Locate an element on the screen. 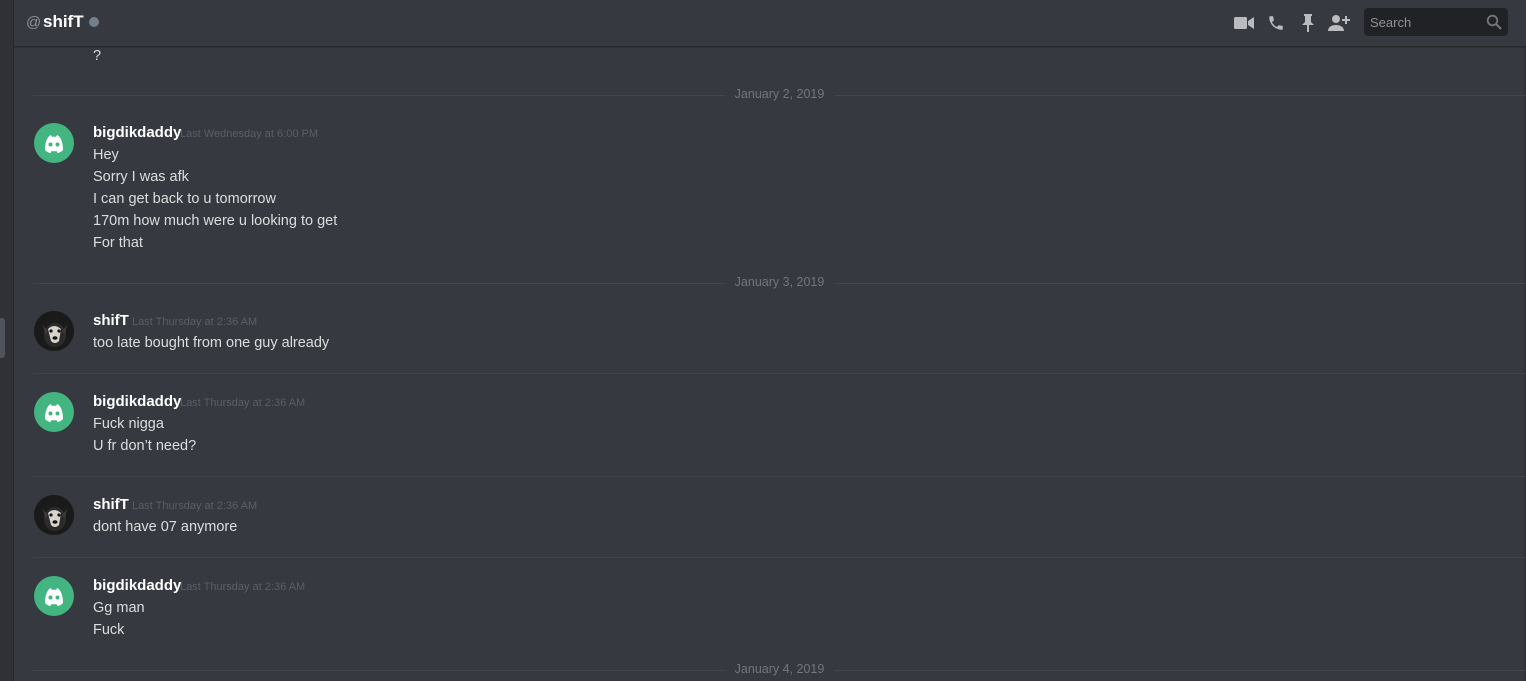 The width and height of the screenshot is (1526, 681). date-divider: January 4, 2019 is located at coordinates (779, 669).